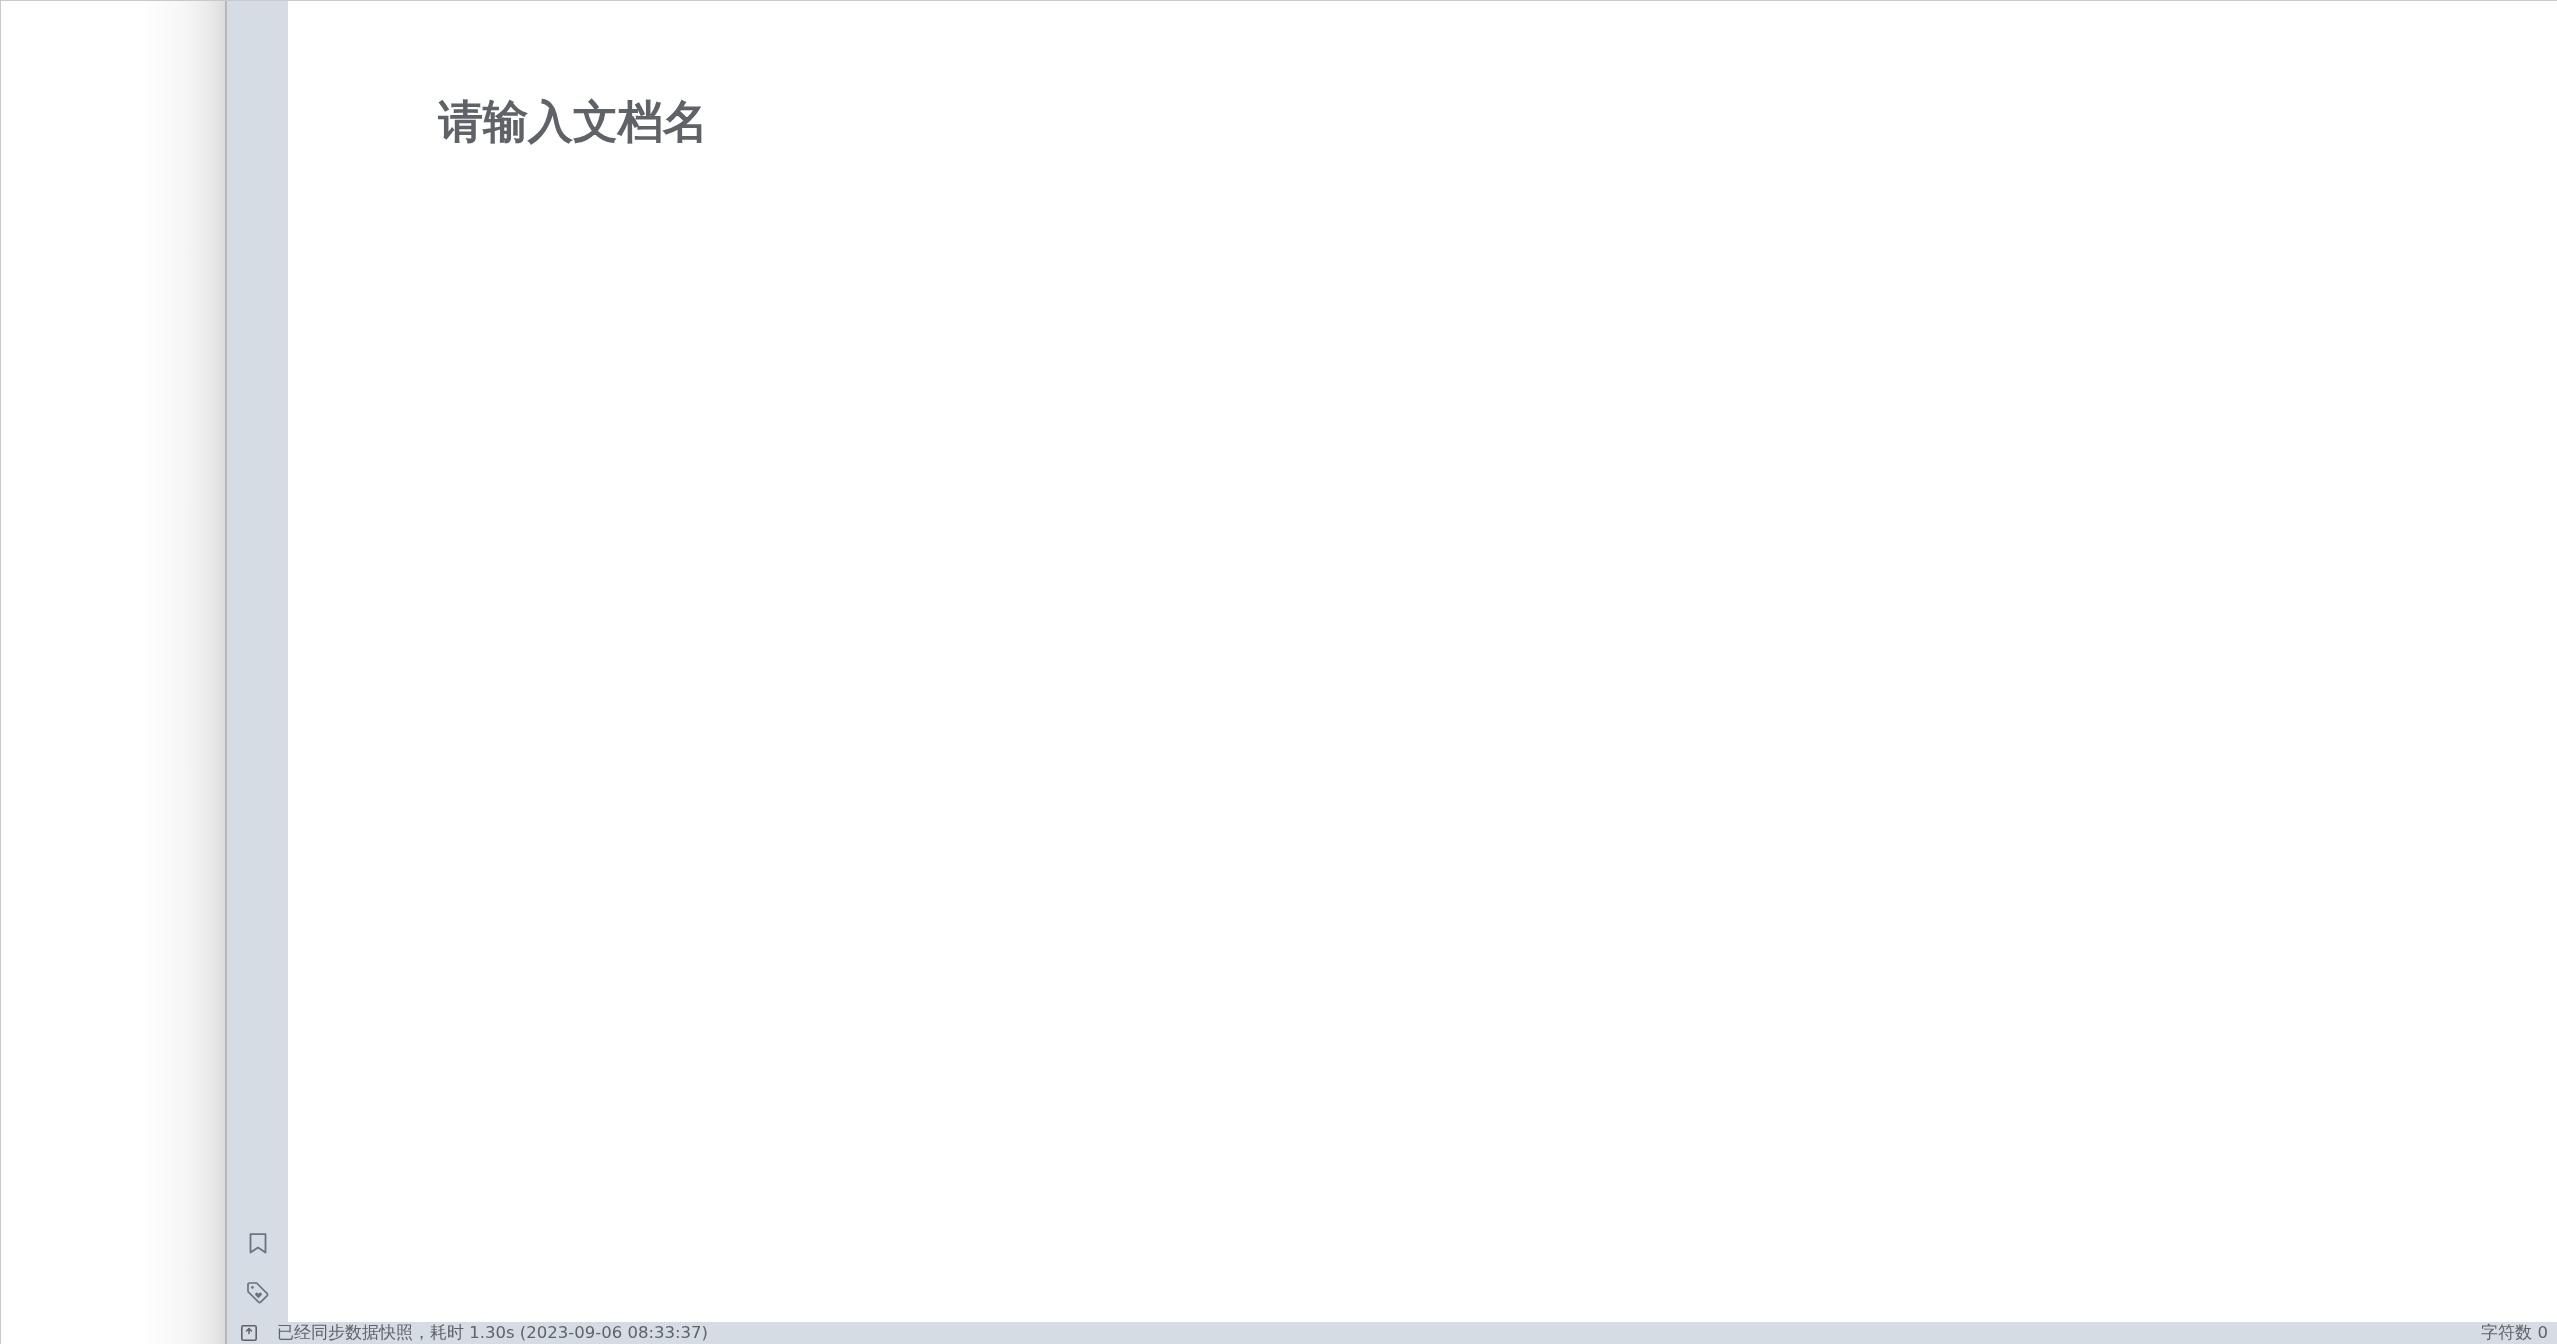 This screenshot has width=2557, height=1344. Describe the element at coordinates (249, 1333) in the screenshot. I see `arrow-up-box-icon` at that location.